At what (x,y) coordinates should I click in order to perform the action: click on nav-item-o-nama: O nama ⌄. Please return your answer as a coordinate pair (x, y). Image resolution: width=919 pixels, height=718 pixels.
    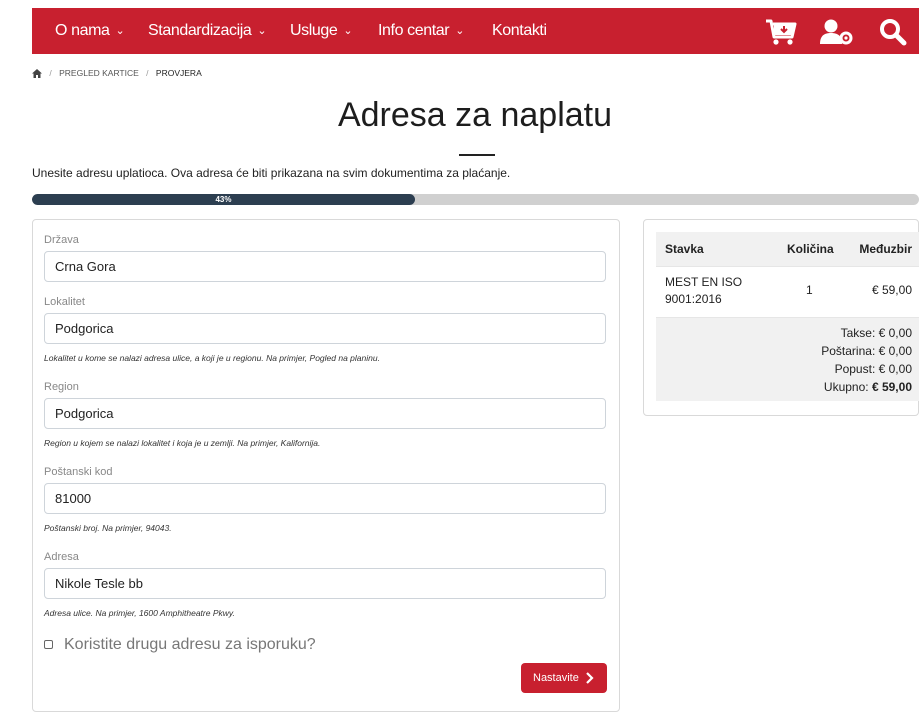
    Looking at the image, I should click on (90, 31).